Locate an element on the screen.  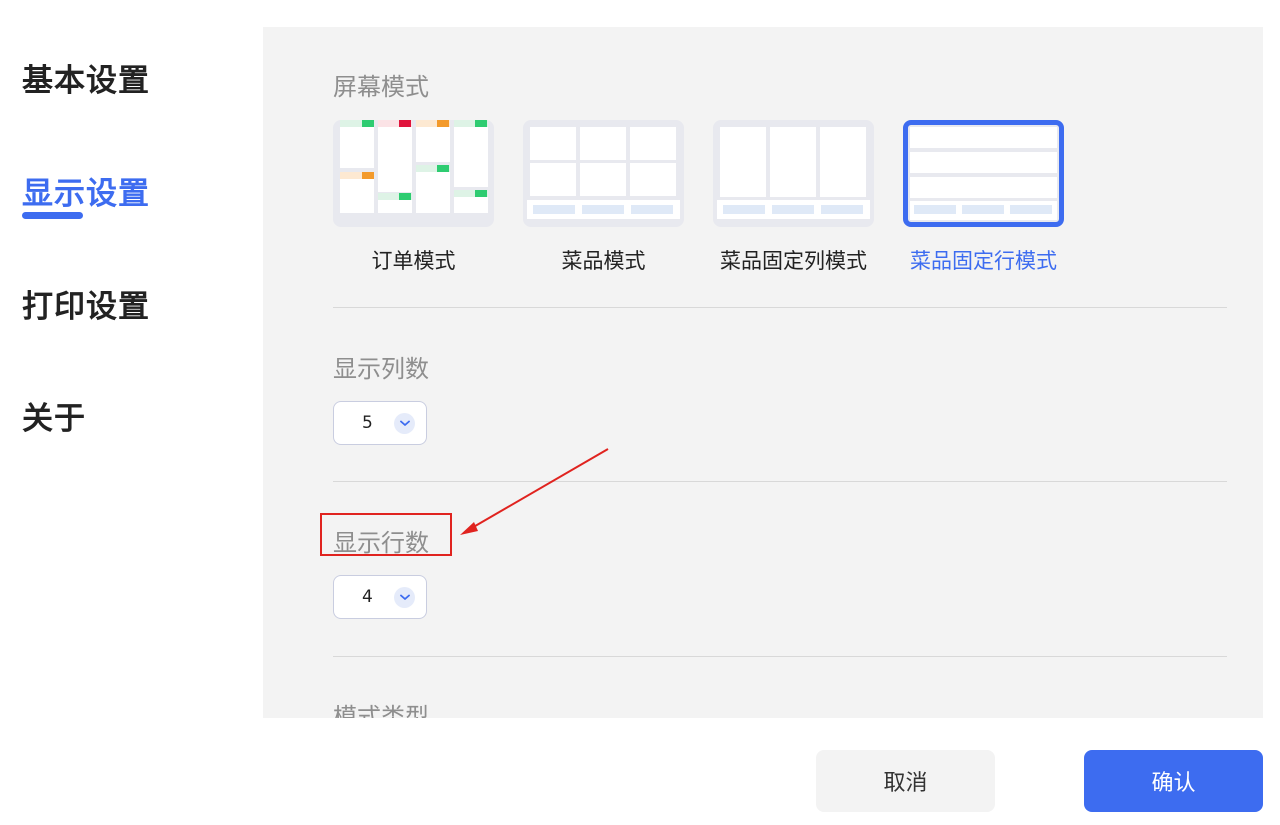
cancel-button: 取消 is located at coordinates (905, 781).